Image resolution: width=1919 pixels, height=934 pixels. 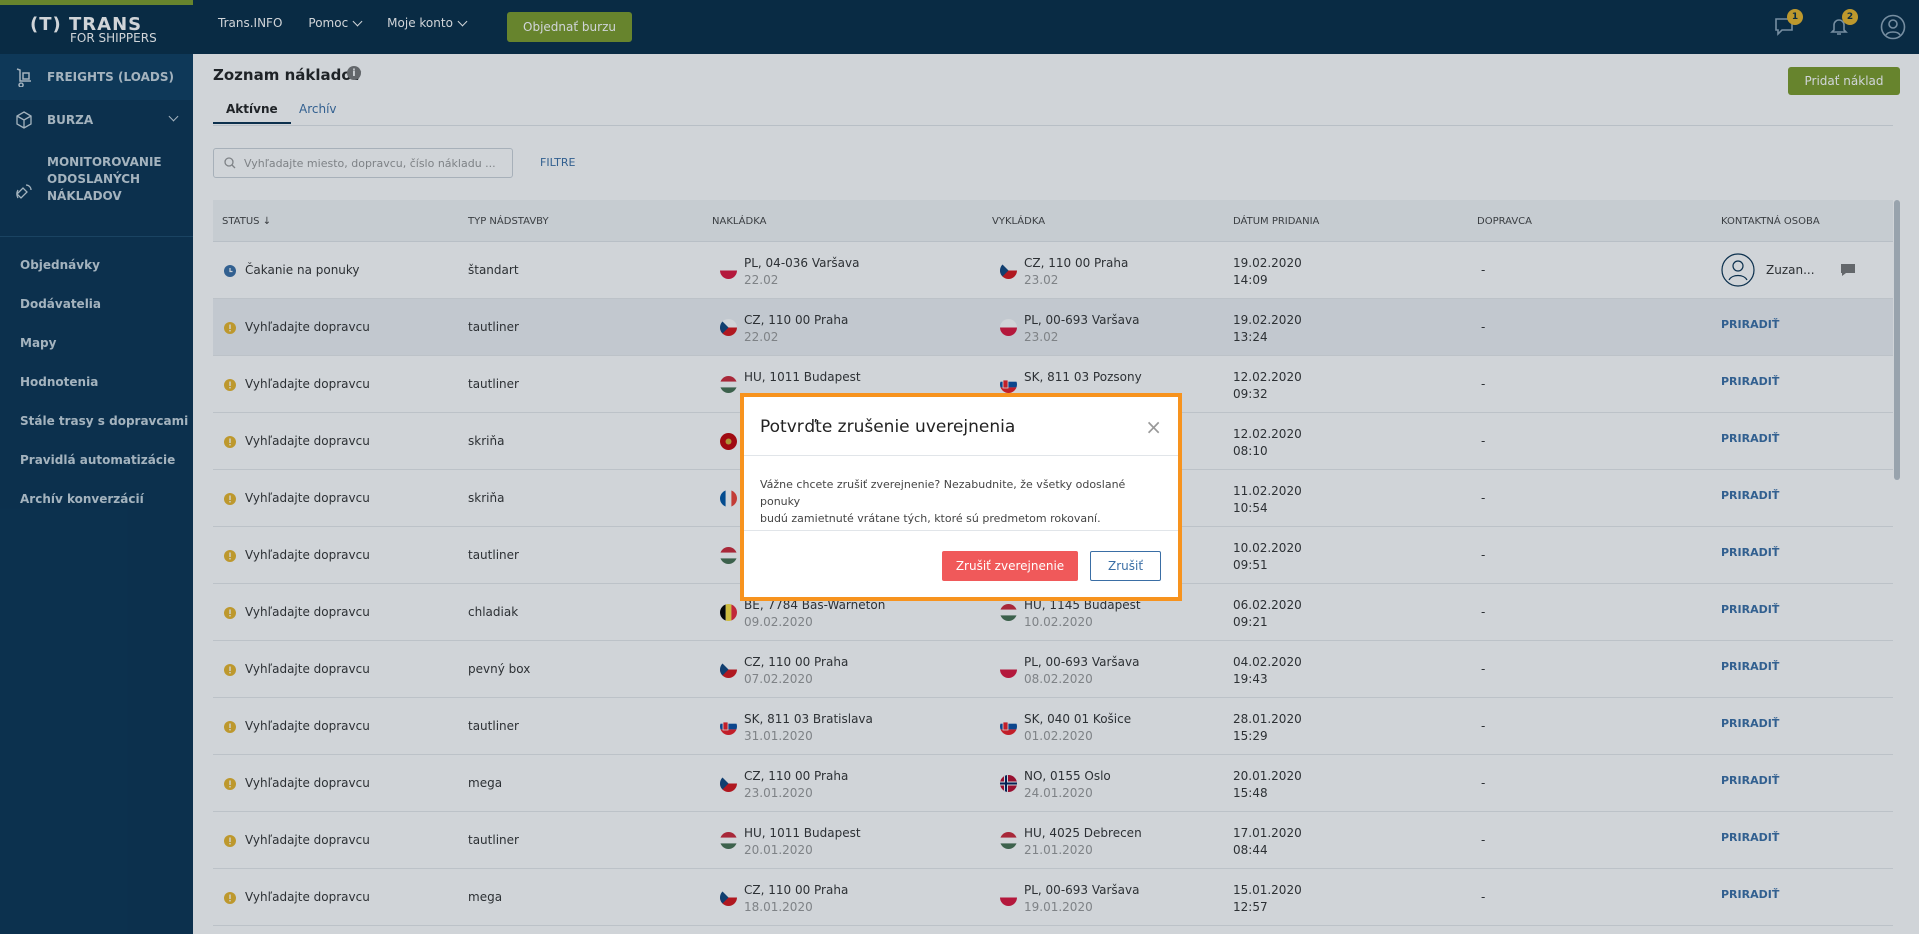 I want to click on dialog-header: Potvrďte zrušenie uverejnenia ×, so click(x=961, y=426).